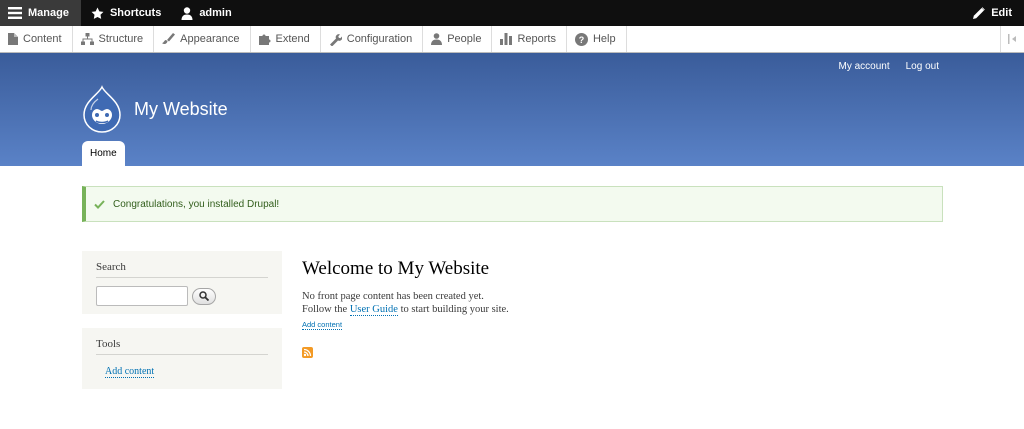 This screenshot has height=429, width=1024. What do you see at coordinates (169, 39) in the screenshot?
I see `brush-icon` at bounding box center [169, 39].